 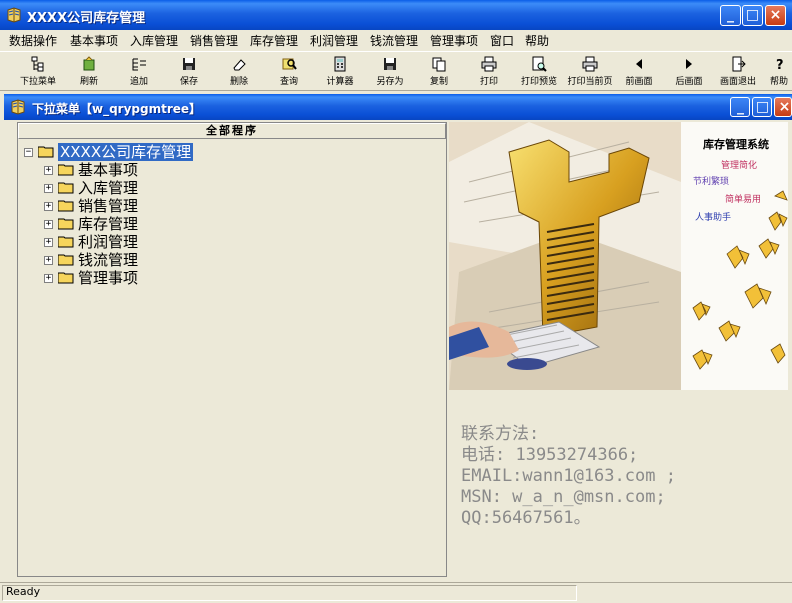 I want to click on toolbar-print-button: 打印, so click(x=489, y=72).